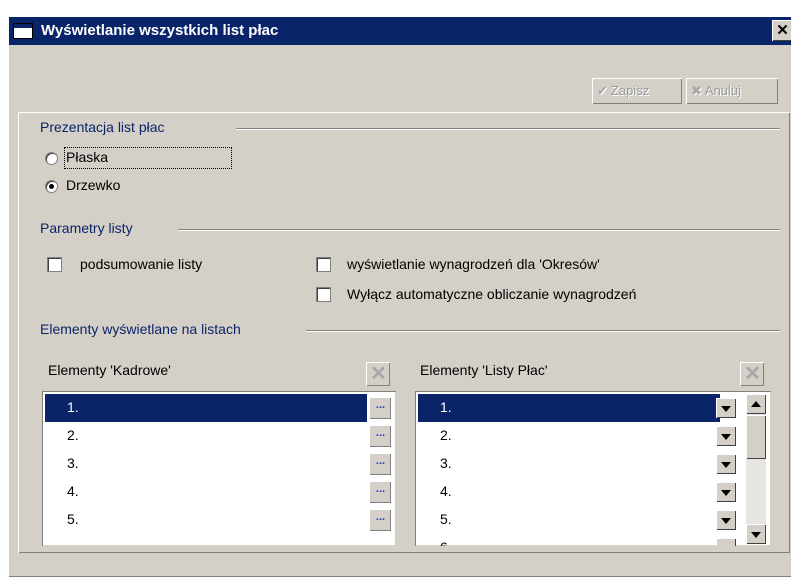 This screenshot has height=579, width=791. Describe the element at coordinates (756, 469) in the screenshot. I see `vertical-scrollbar` at that location.